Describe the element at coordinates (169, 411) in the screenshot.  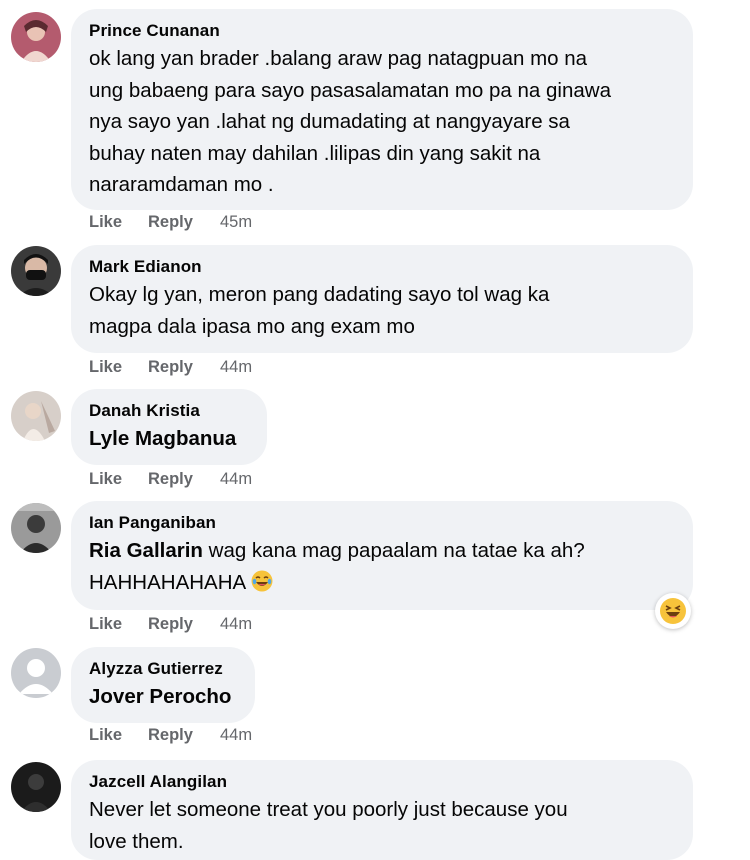
I see `comment-author: Danah Kristia` at that location.